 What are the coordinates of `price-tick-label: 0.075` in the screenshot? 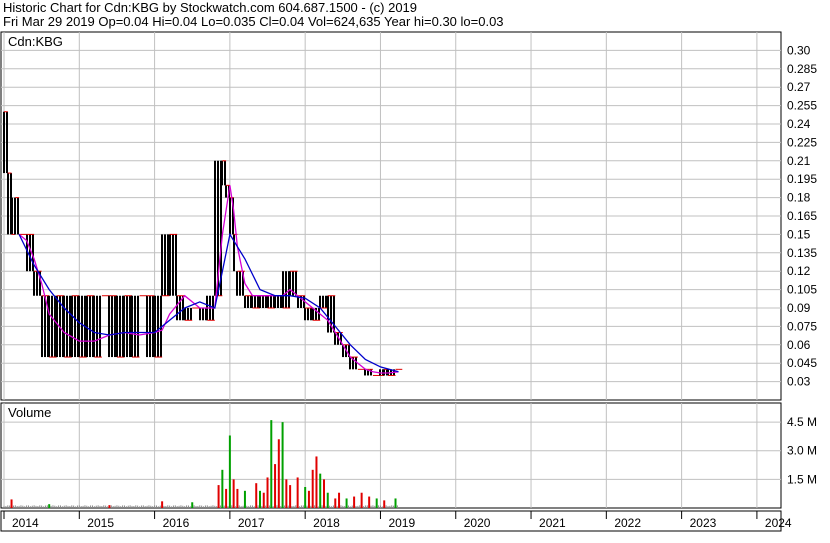 It's located at (802, 326).